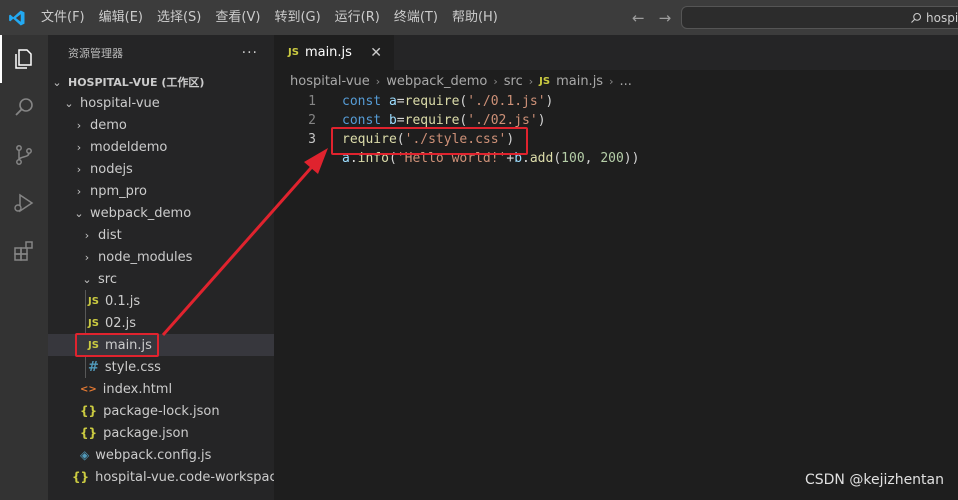 Image resolution: width=958 pixels, height=500 pixels. Describe the element at coordinates (244, 242) in the screenshot. I see `annotation-arrow` at that location.